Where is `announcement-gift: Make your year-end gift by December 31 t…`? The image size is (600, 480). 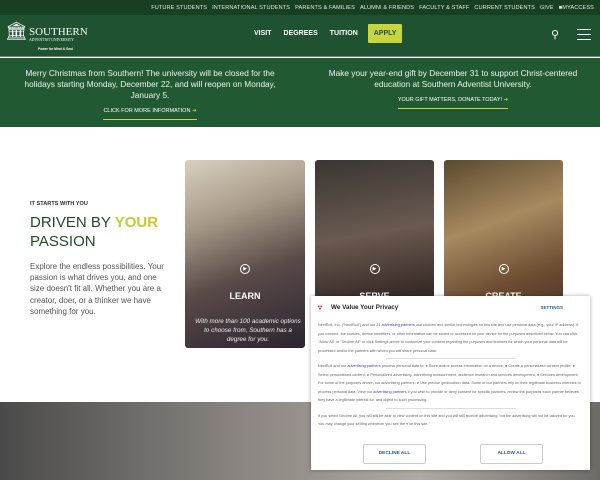 announcement-gift: Make your year-end gift by December 31 t… is located at coordinates (453, 88).